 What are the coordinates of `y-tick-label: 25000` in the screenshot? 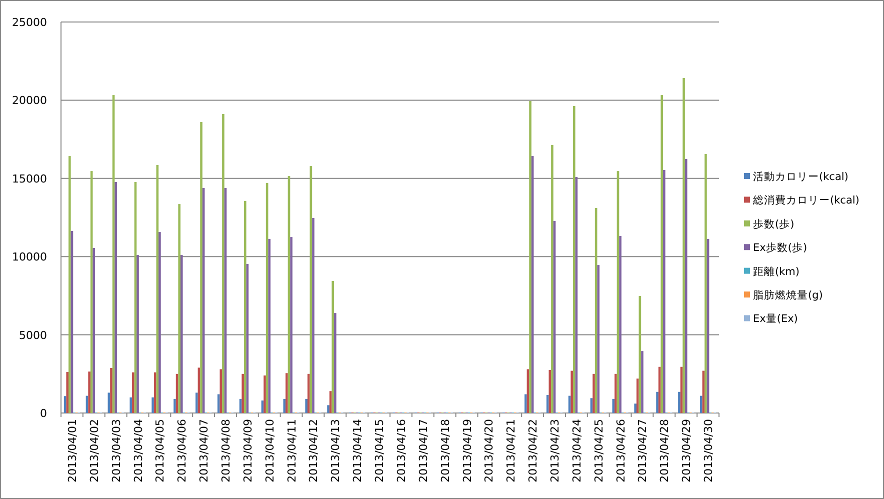 It's located at (29, 22).